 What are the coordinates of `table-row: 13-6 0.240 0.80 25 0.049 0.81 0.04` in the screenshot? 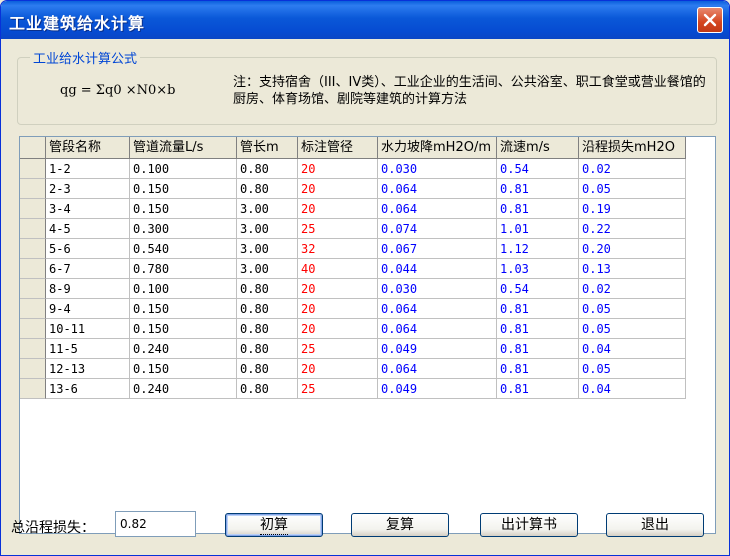 It's located at (353, 389).